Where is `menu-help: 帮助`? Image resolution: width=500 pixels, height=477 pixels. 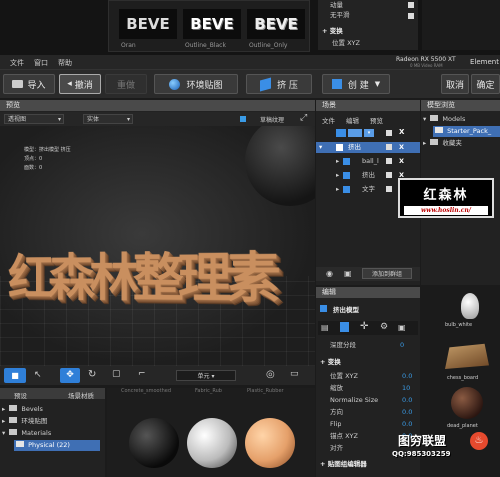 menu-help: 帮助 is located at coordinates (65, 63).